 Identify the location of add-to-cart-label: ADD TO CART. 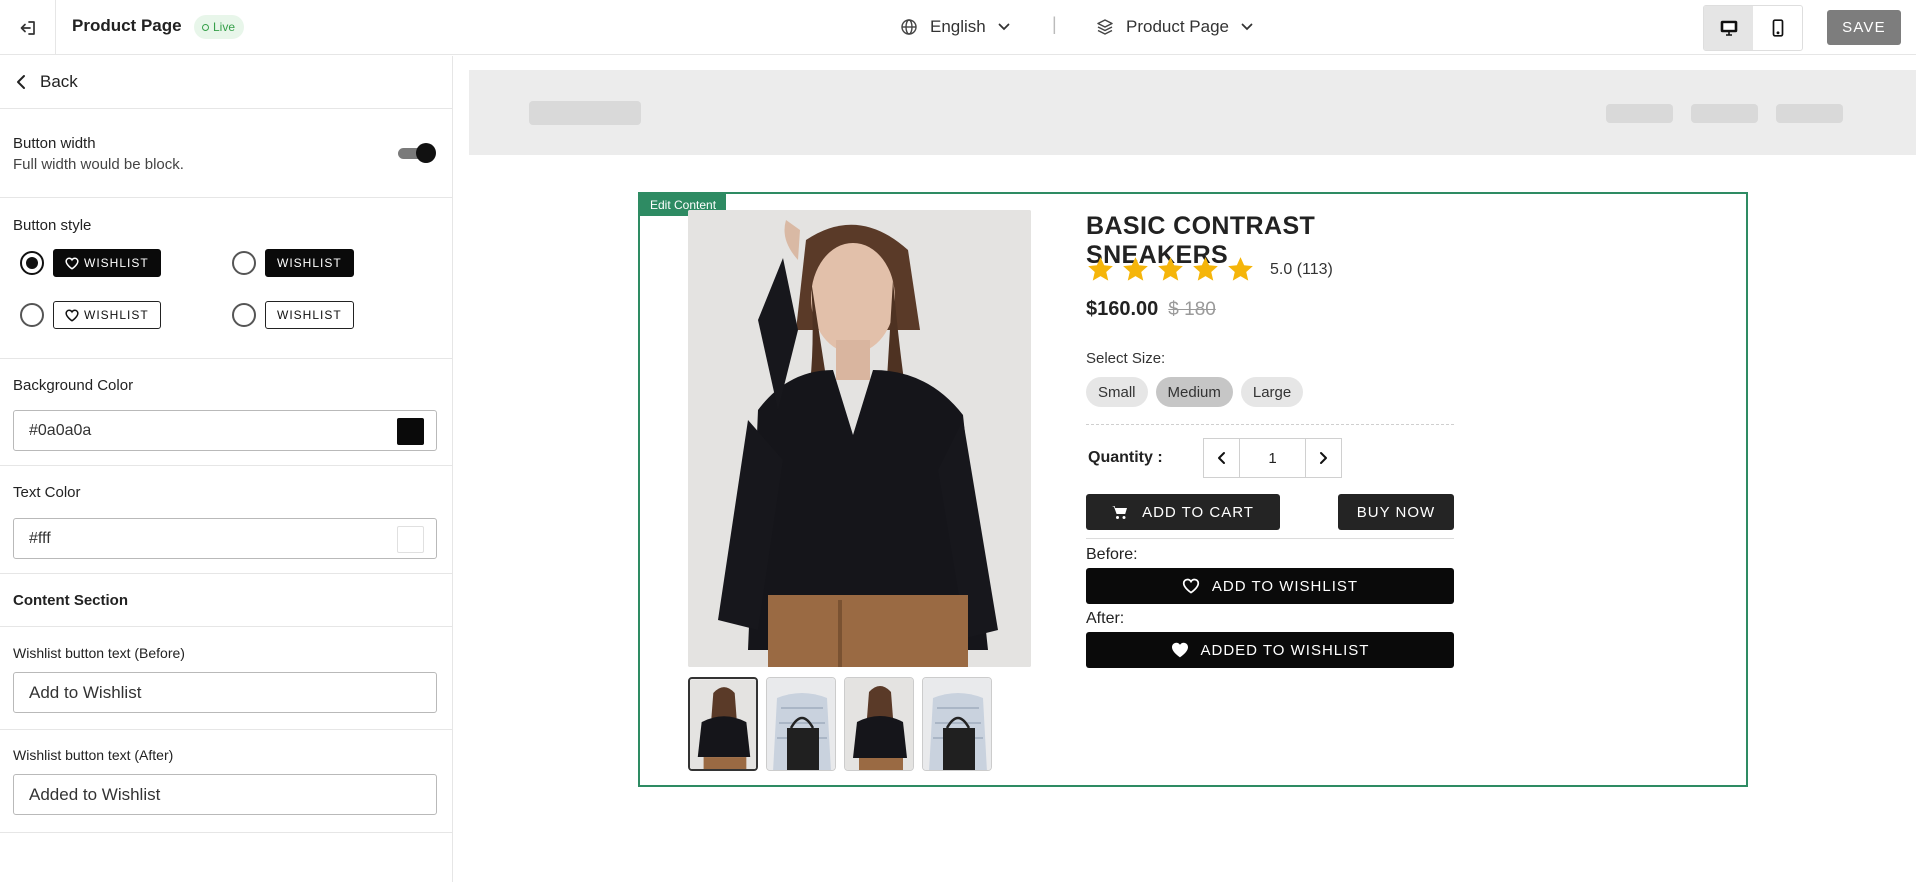
(1198, 512).